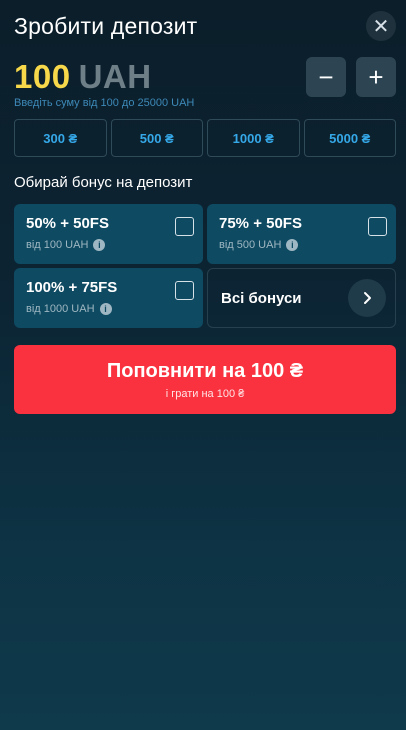 This screenshot has height=730, width=406. I want to click on preset-amounts: 300 ₴ 500 ₴ 1000 ₴ 5000 ₴, so click(205, 138).